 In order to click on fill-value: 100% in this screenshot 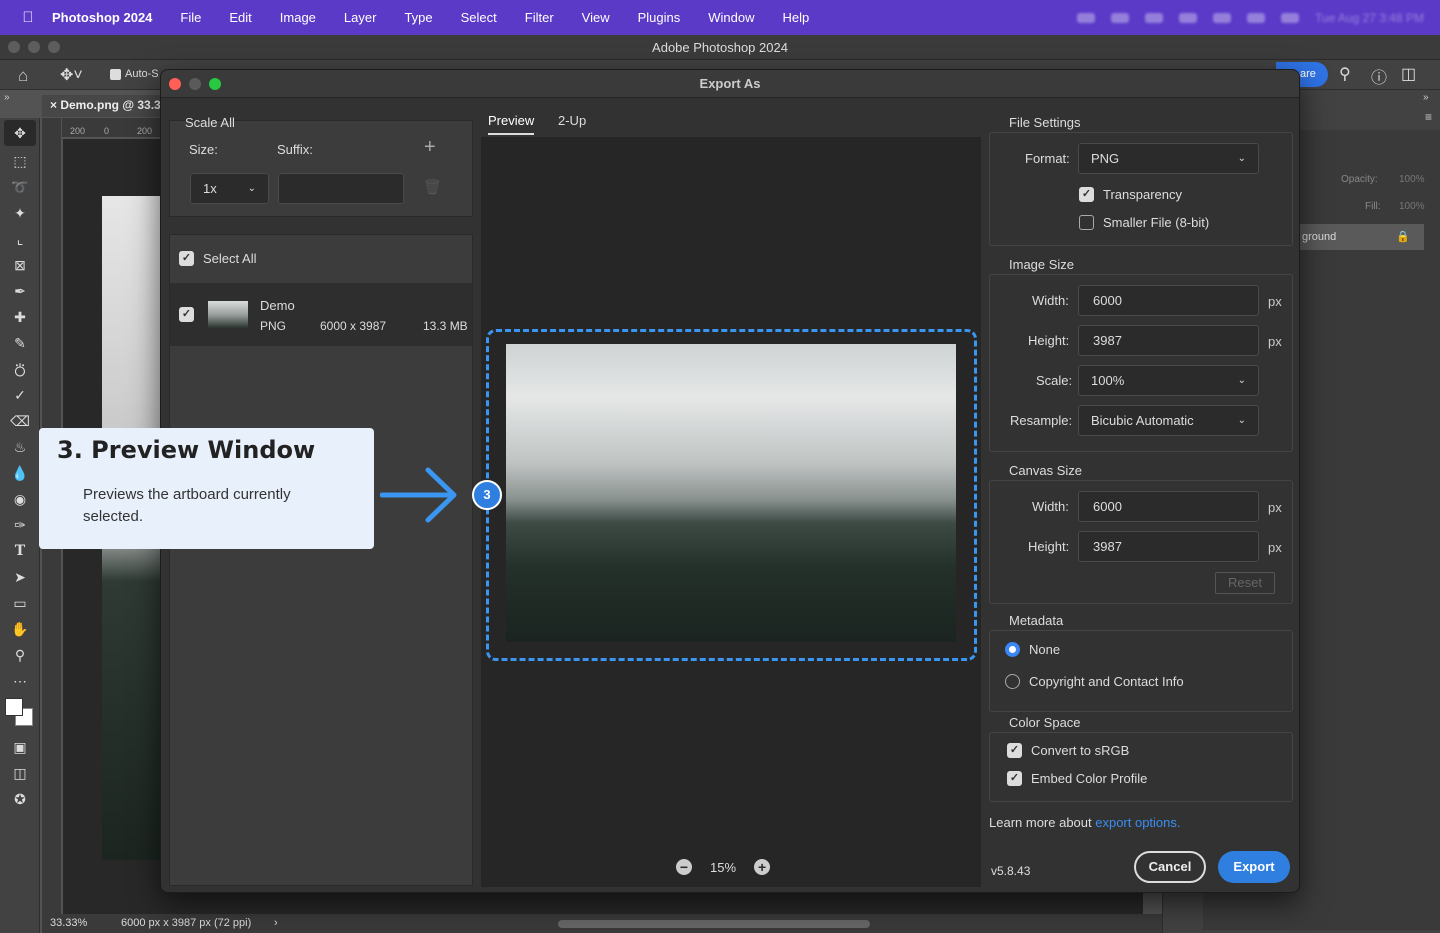, I will do `click(1412, 206)`.